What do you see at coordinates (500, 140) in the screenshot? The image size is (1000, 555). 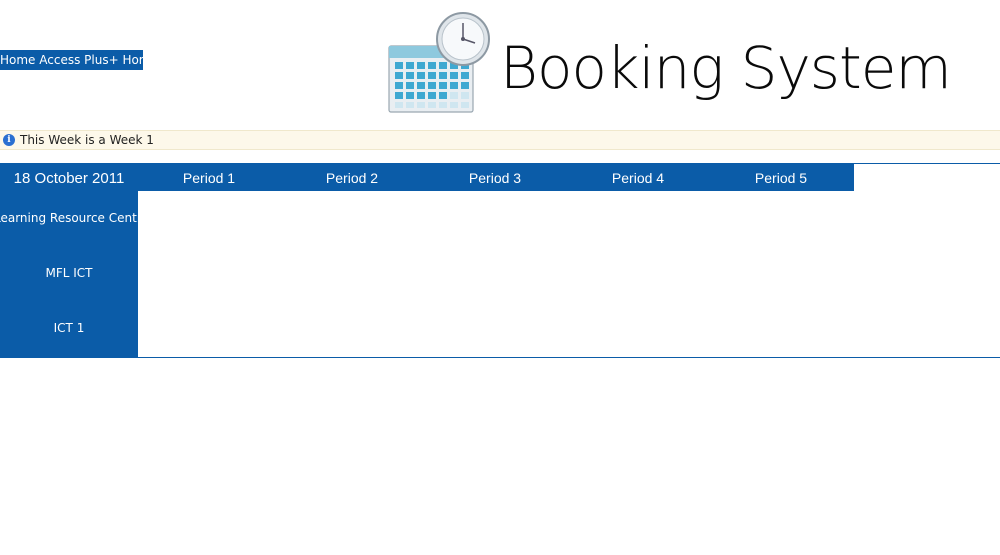 I see `info-bar: i This Week is a Week 1` at bounding box center [500, 140].